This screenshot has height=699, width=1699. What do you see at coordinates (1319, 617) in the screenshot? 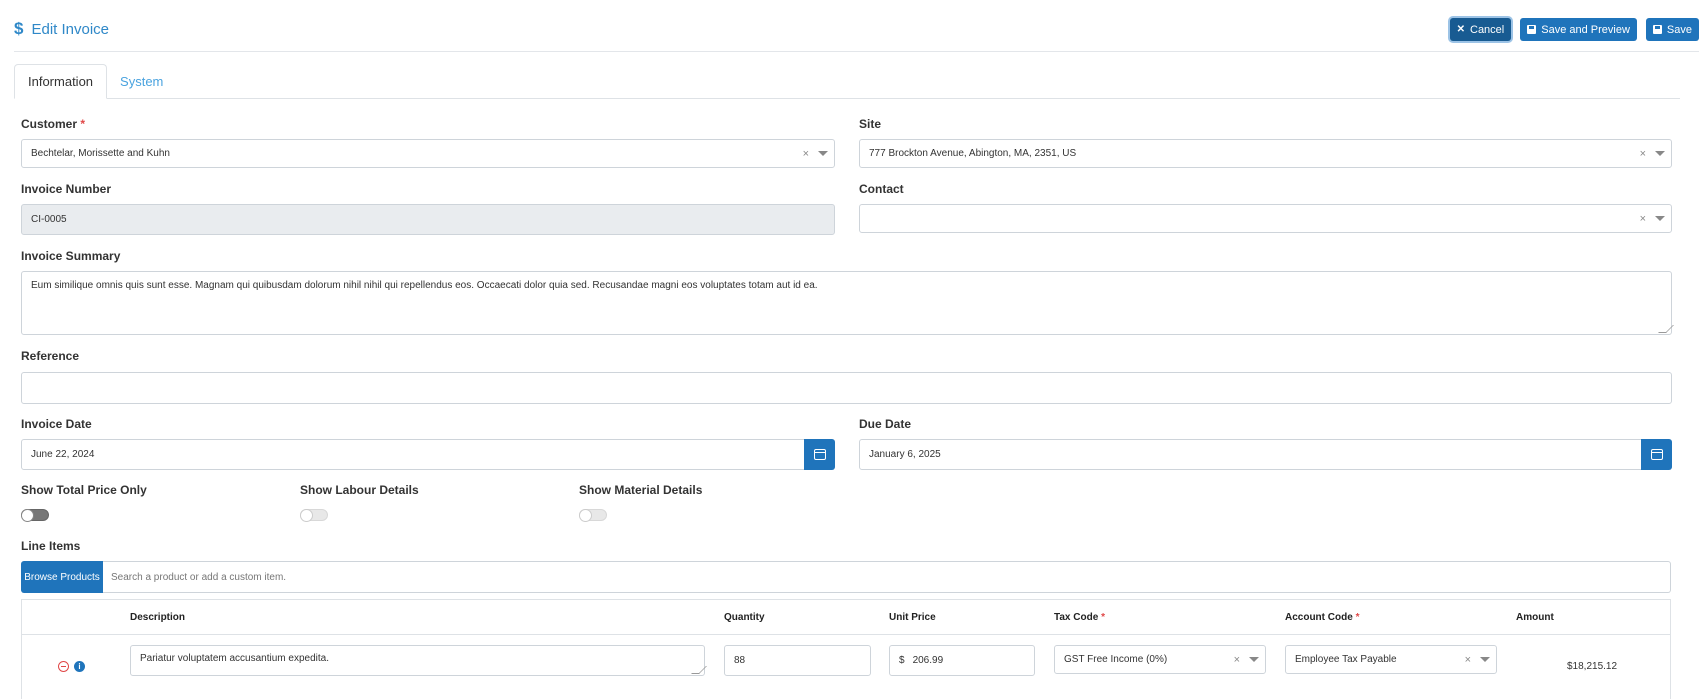
I see `account-code-header-text: Account Code` at bounding box center [1319, 617].